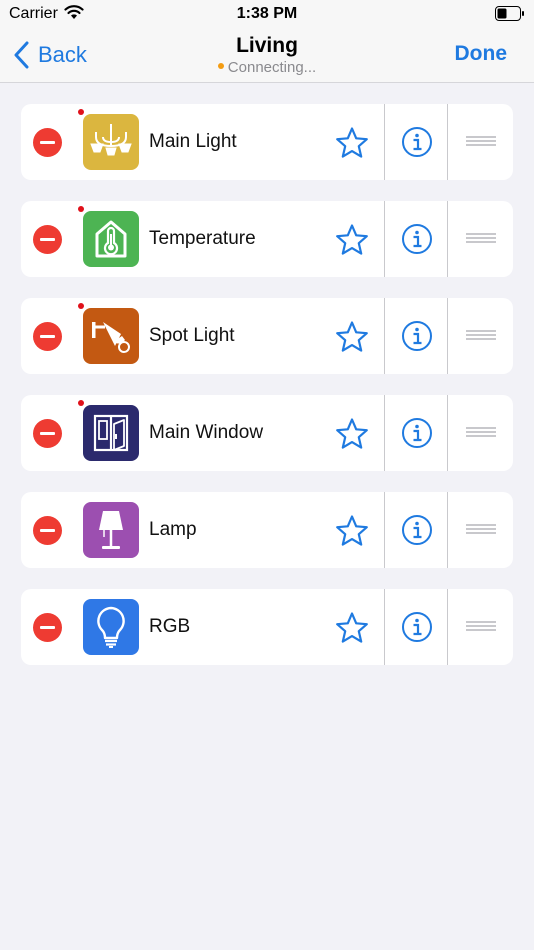 Image resolution: width=534 pixels, height=950 pixels. I want to click on battery-icon, so click(509, 13).